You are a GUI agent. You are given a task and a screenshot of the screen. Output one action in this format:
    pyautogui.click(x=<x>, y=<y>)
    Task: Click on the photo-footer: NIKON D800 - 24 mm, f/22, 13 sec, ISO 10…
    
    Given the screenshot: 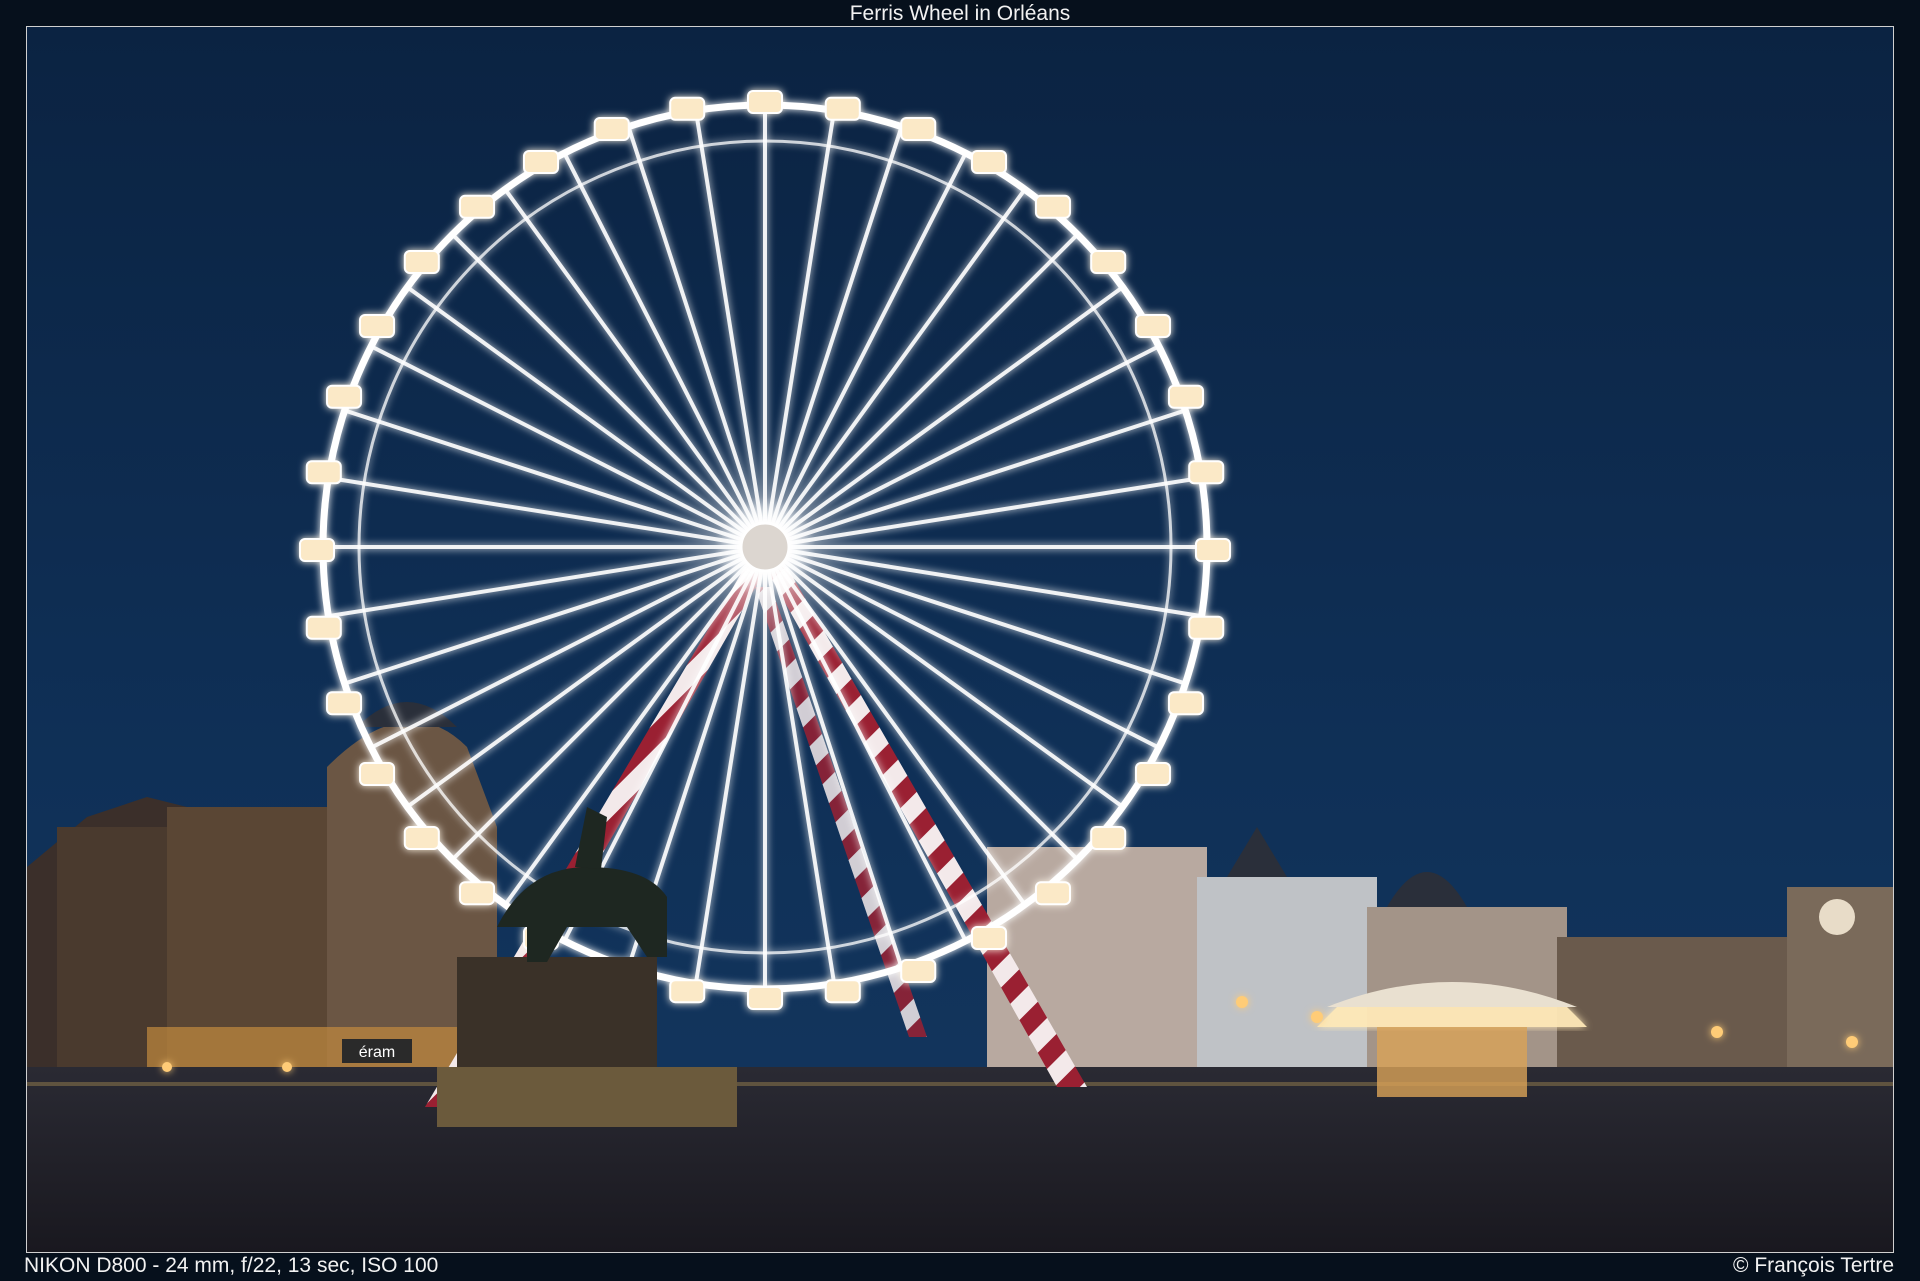 What is the action you would take?
    pyautogui.click(x=959, y=1266)
    